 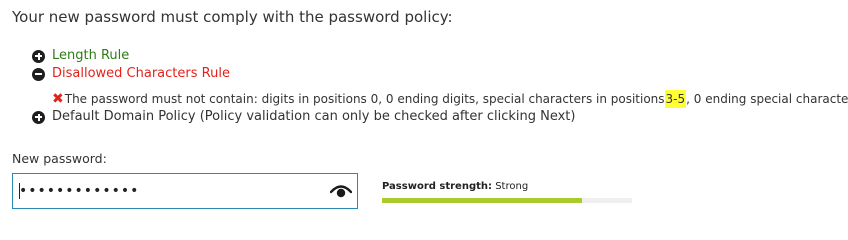 I want to click on policy-rules: Length Rule Disallowed Characters Rule, so click(x=131, y=65).